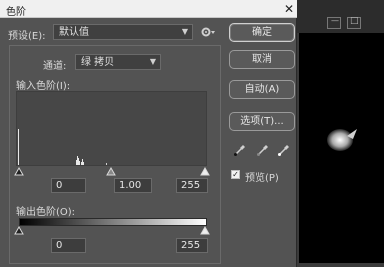 The height and width of the screenshot is (267, 384). I want to click on preview-checkbox: ✓, so click(235, 174).